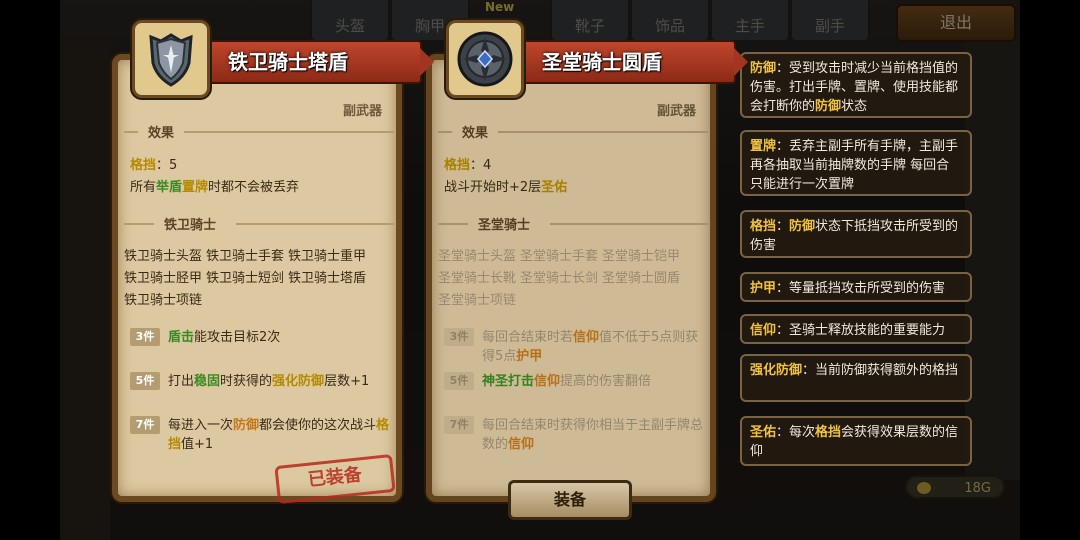 The image size is (1080, 540). I want to click on equipped-stamp: 已装备, so click(335, 479).